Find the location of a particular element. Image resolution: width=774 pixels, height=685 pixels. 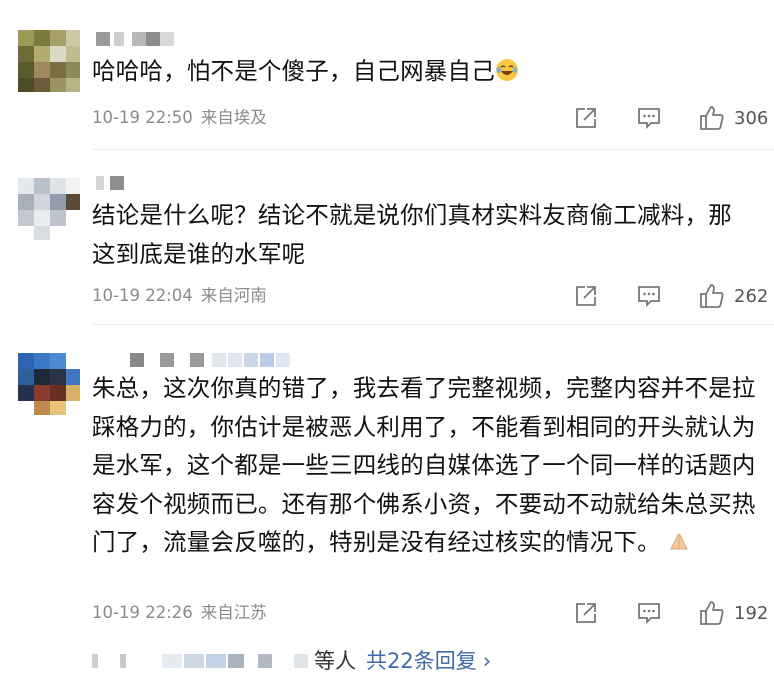

like-count: 262 is located at coordinates (751, 296).